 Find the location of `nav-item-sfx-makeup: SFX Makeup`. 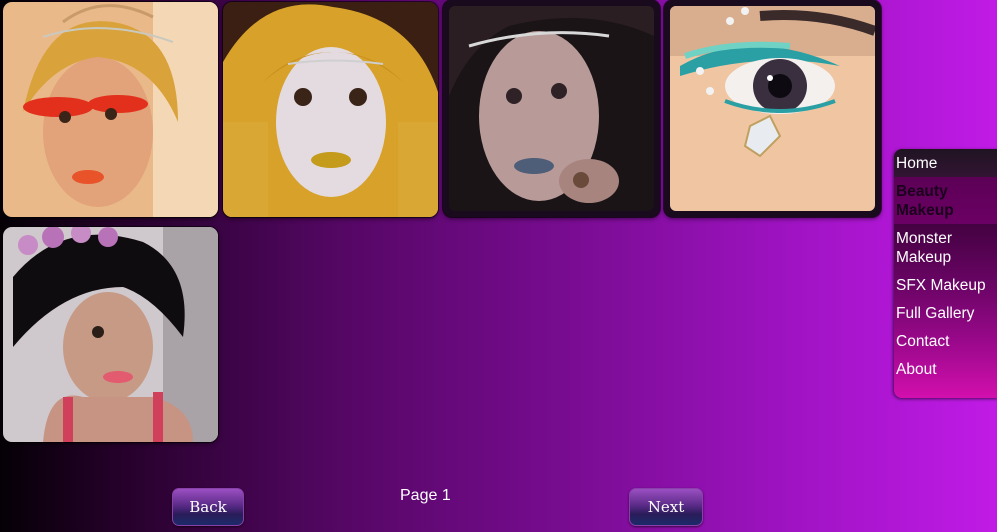

nav-item-sfx-makeup: SFX Makeup is located at coordinates (945, 285).